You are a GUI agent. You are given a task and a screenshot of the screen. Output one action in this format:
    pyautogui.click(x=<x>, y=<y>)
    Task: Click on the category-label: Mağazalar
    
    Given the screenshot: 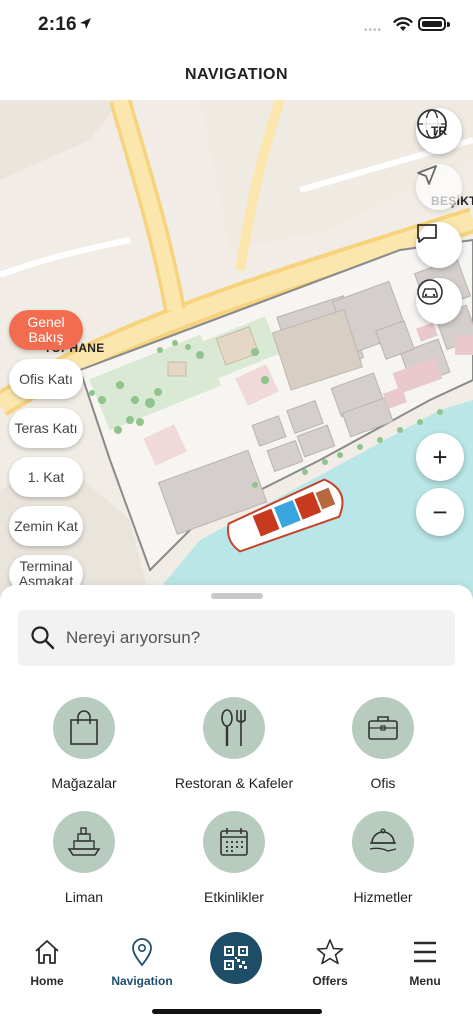 What is the action you would take?
    pyautogui.click(x=84, y=783)
    